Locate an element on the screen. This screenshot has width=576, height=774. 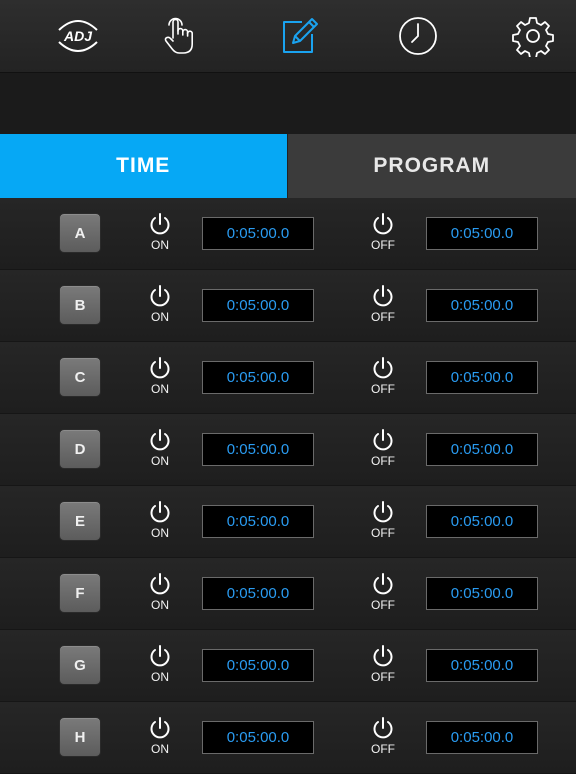
timer-row: B ON 0:05:00.0 OFF 0:05:00.0 is located at coordinates (288, 306).